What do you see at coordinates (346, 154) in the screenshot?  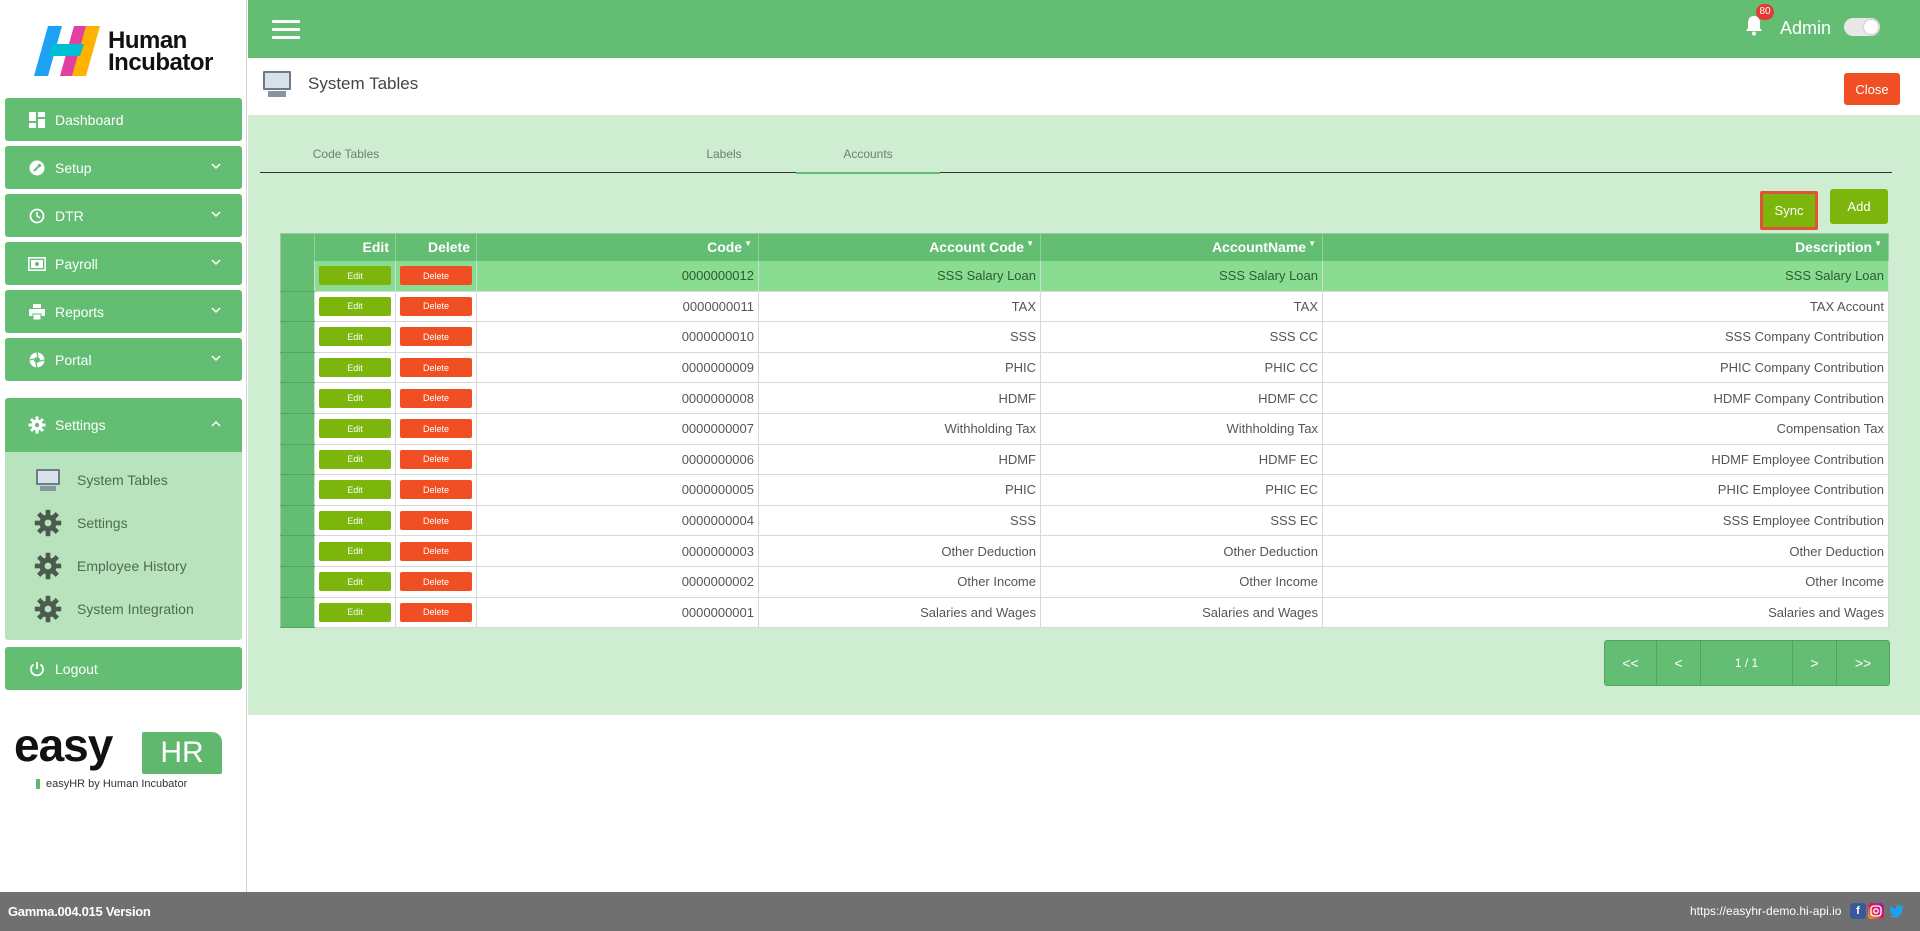 I see `tab-code-tables: Code Tables` at bounding box center [346, 154].